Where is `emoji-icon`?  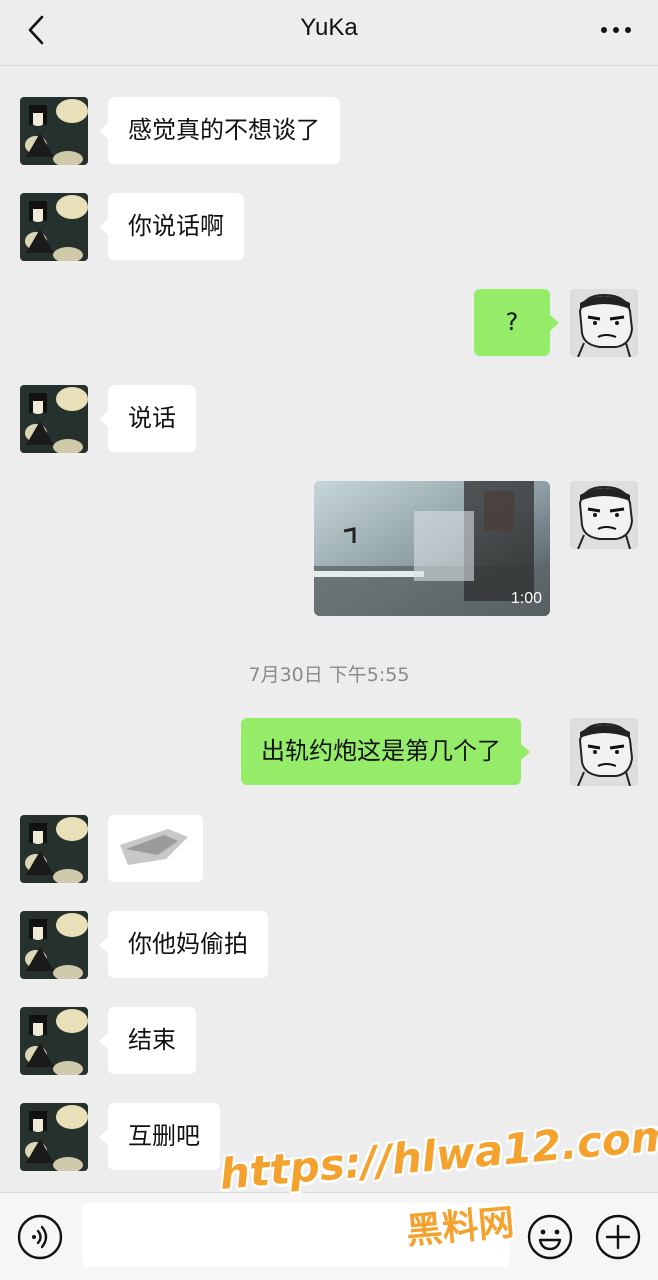
emoji-icon is located at coordinates (550, 1237).